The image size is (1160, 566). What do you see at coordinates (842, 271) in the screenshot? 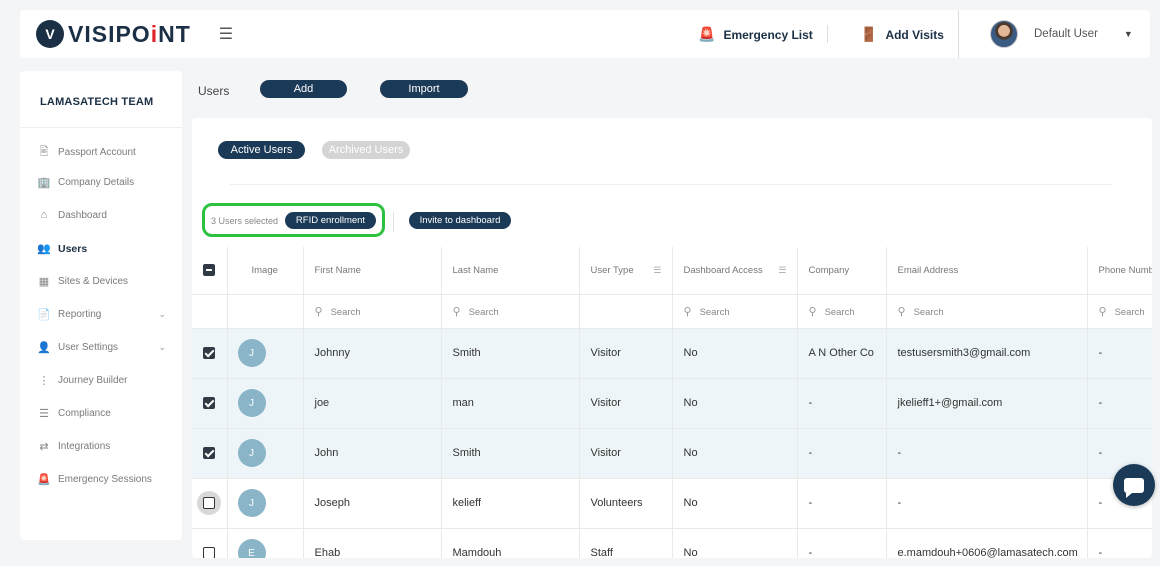
I see `column-header-company: Company` at bounding box center [842, 271].